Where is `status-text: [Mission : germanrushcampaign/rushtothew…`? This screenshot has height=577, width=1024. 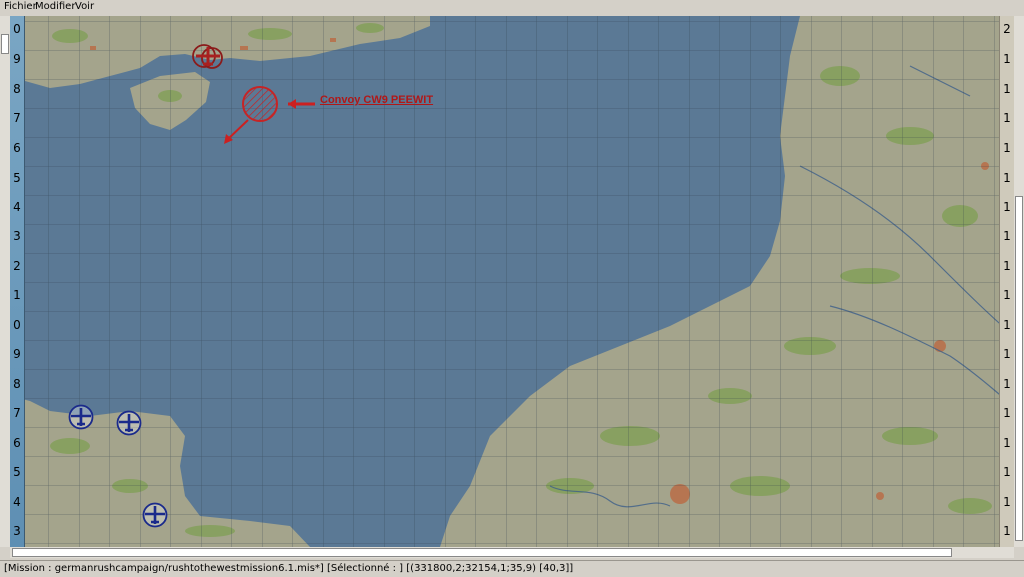
status-text: [Mission : germanrushcampaign/rushtothew… is located at coordinates (289, 568).